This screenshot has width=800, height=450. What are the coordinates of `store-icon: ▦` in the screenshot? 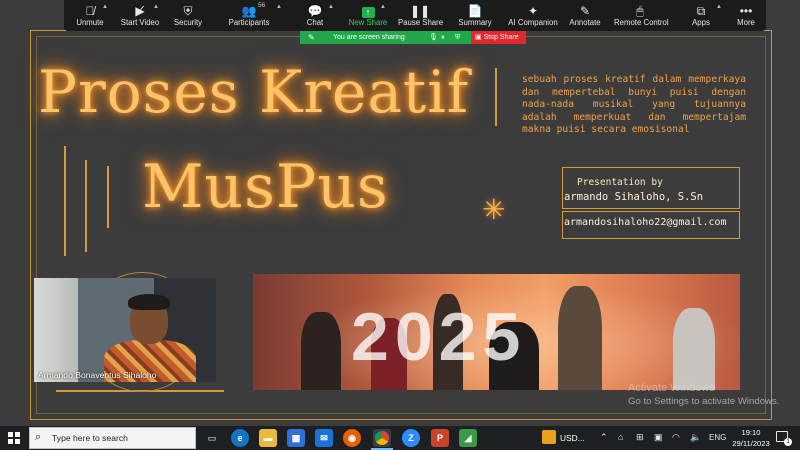 It's located at (296, 438).